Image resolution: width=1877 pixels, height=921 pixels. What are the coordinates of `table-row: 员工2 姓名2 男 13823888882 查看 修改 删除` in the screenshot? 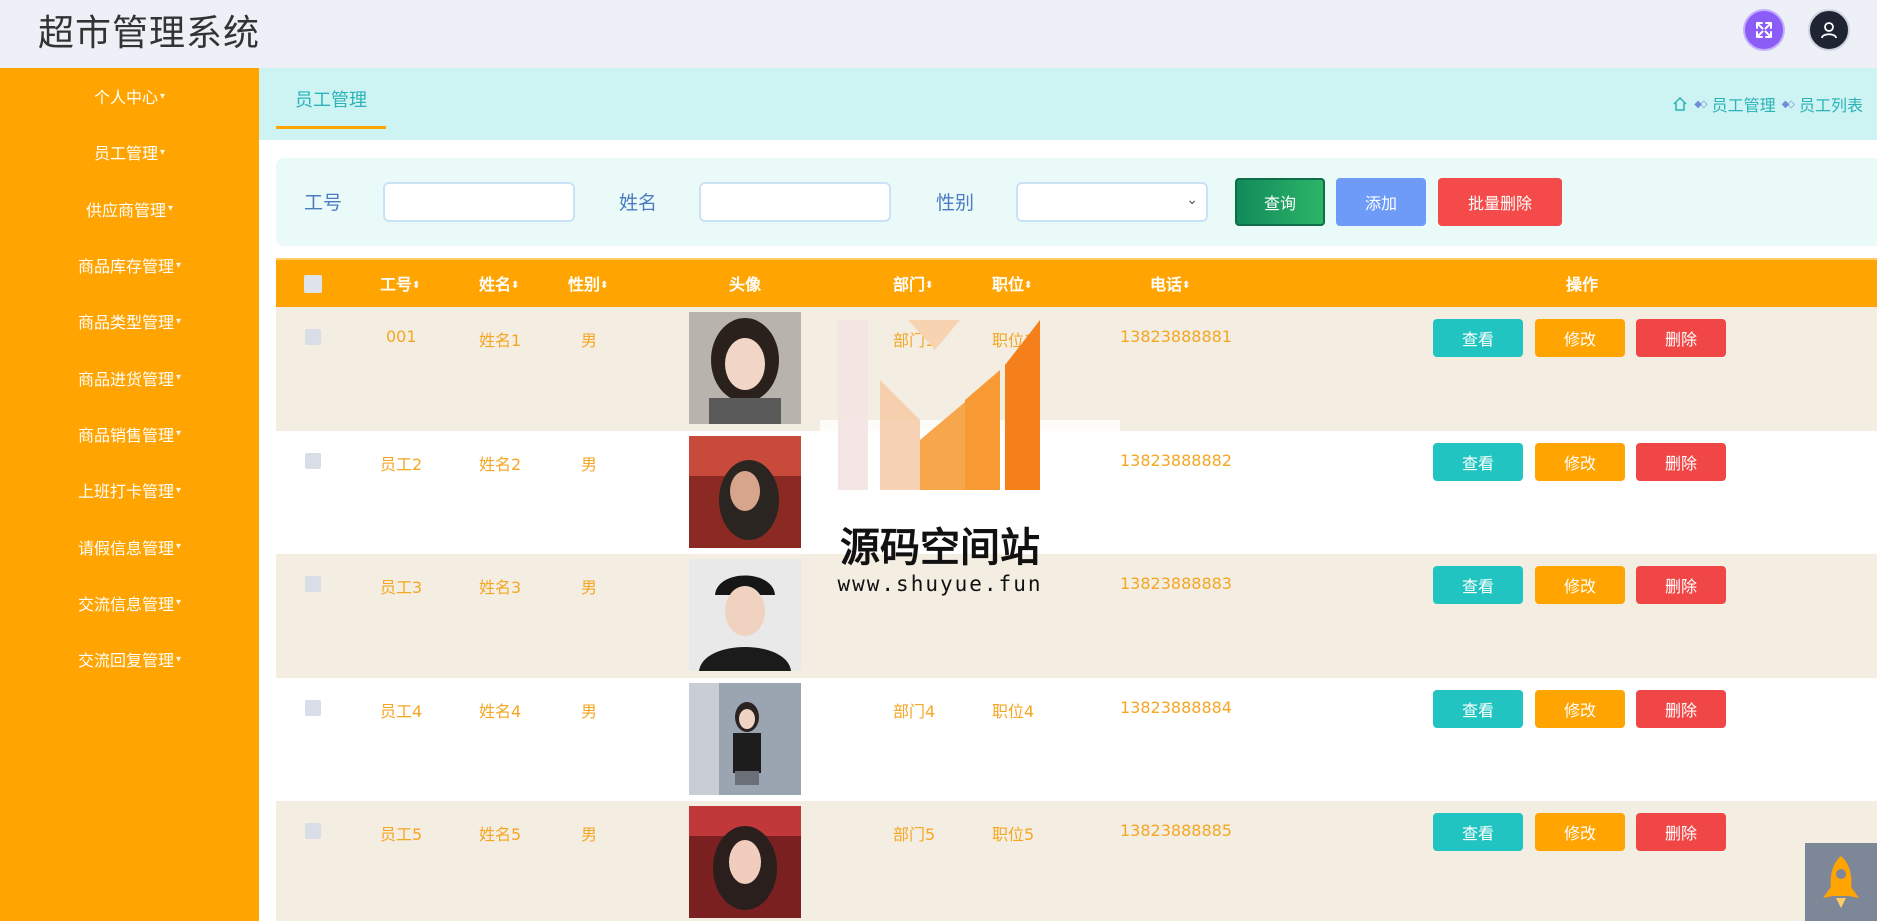 It's located at (1076, 492).